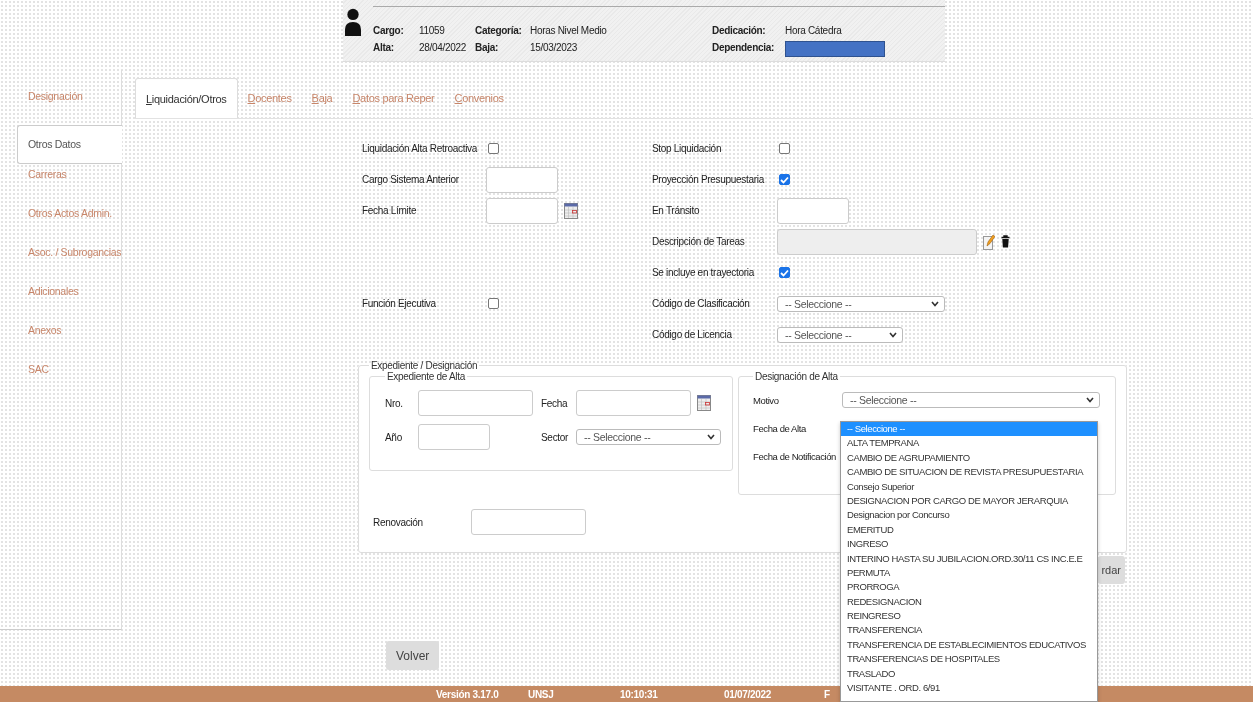 This screenshot has height=702, width=1253. Describe the element at coordinates (410, 179) in the screenshot. I see `field-label: Cargo Sistema Anterior` at that location.